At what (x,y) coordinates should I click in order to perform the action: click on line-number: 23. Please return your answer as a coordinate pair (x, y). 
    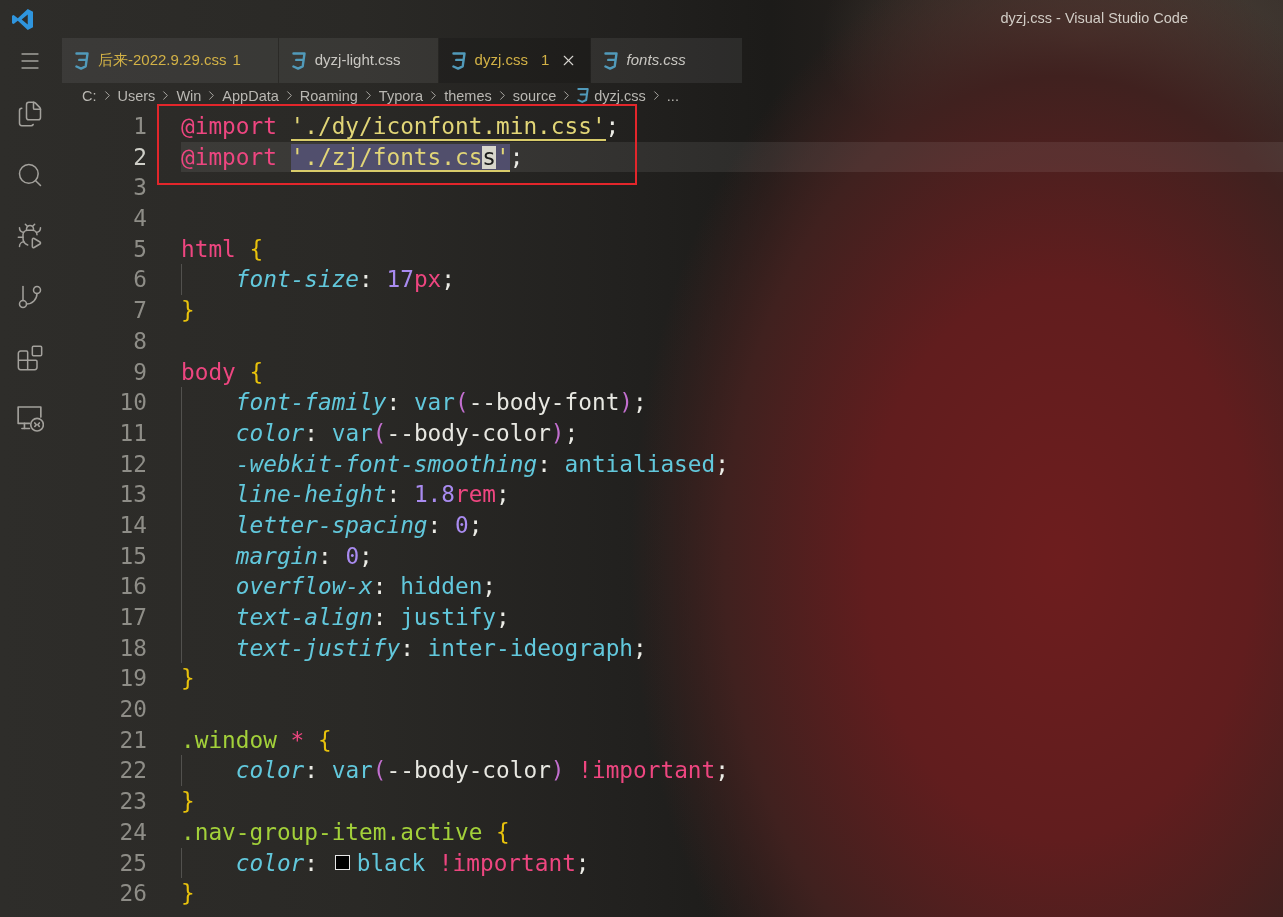
    Looking at the image, I should click on (133, 802).